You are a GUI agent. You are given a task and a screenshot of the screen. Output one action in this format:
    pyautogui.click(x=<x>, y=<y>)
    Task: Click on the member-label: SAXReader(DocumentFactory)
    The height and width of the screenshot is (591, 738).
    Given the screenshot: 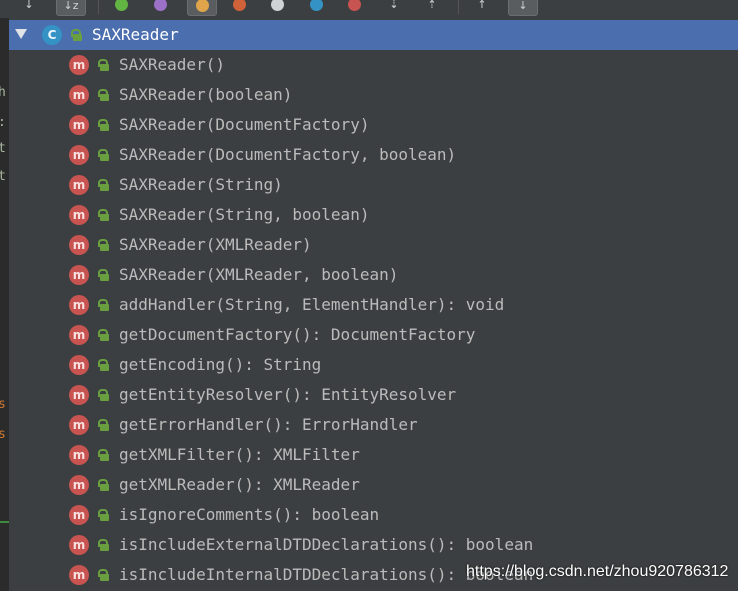 What is the action you would take?
    pyautogui.click(x=244, y=124)
    